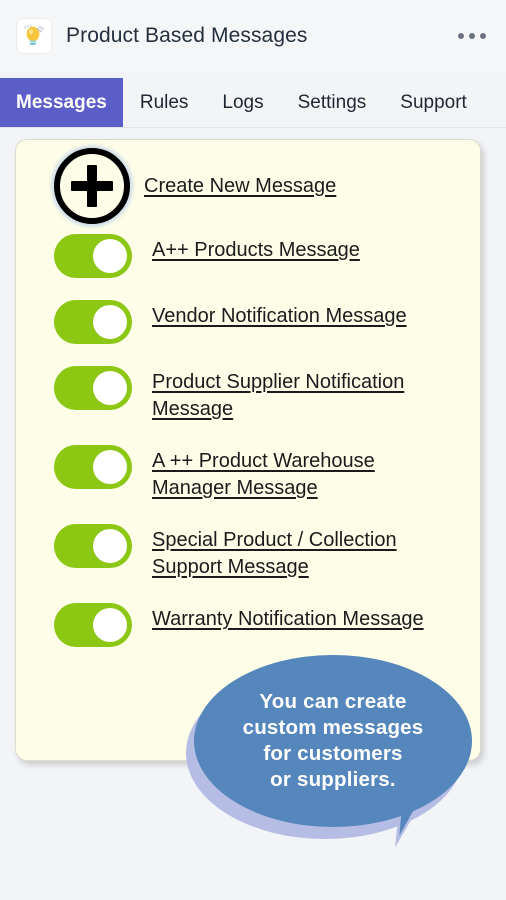  I want to click on app-header: Product Based Messages, so click(253, 36).